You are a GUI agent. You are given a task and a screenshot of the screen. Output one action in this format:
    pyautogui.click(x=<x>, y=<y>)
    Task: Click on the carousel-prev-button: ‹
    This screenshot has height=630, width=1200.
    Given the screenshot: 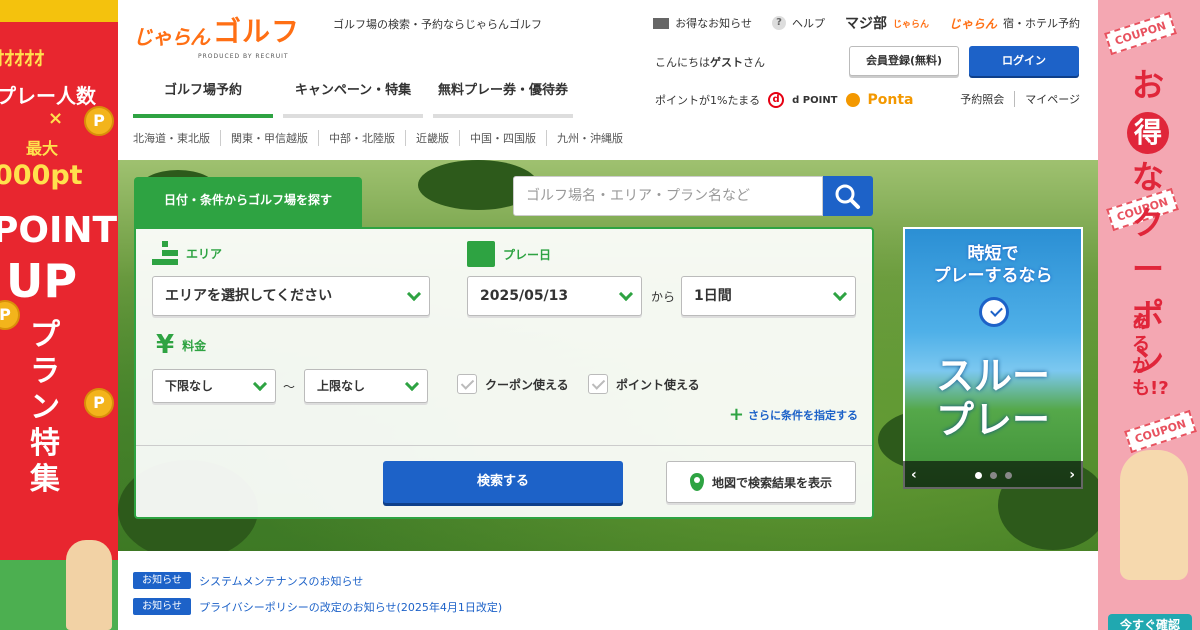 What is the action you would take?
    pyautogui.click(x=914, y=475)
    